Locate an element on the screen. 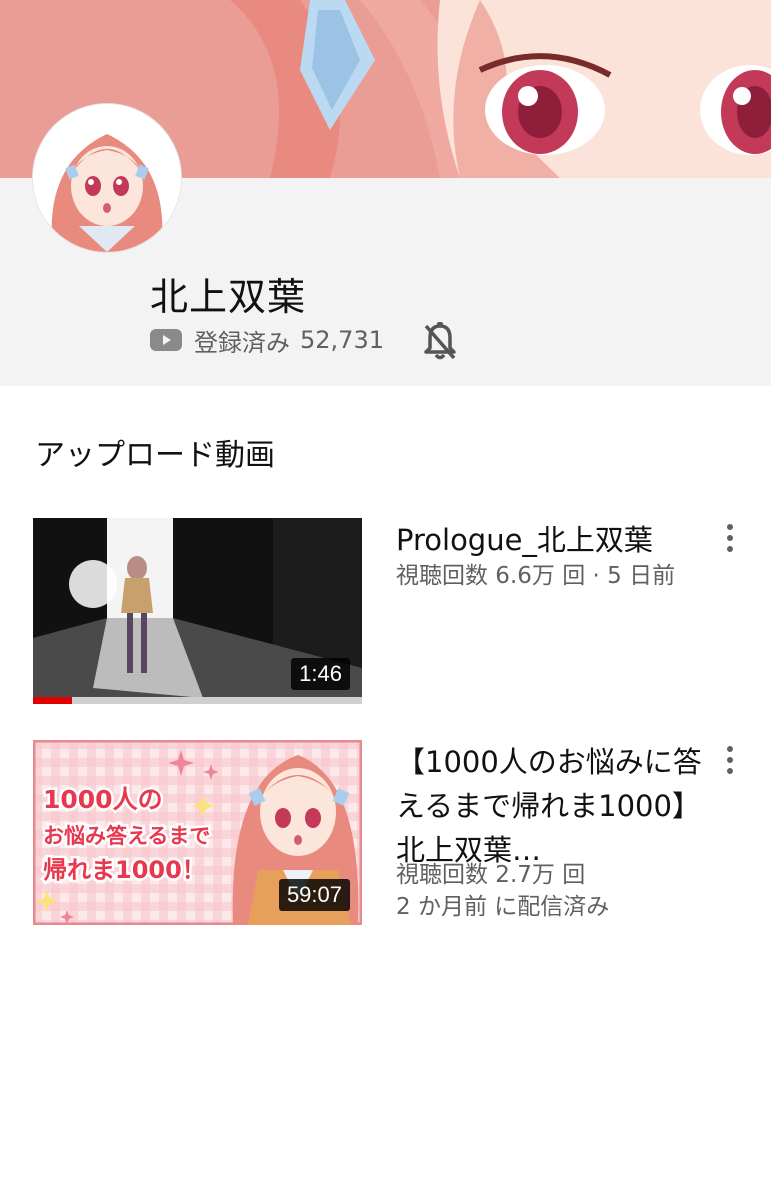  thumbnail-text-line2: お悩み答えるまで is located at coordinates (126, 836).